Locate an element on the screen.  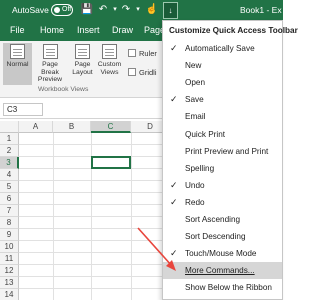
menu-item: ✓ Undo is located at coordinates (222, 185).